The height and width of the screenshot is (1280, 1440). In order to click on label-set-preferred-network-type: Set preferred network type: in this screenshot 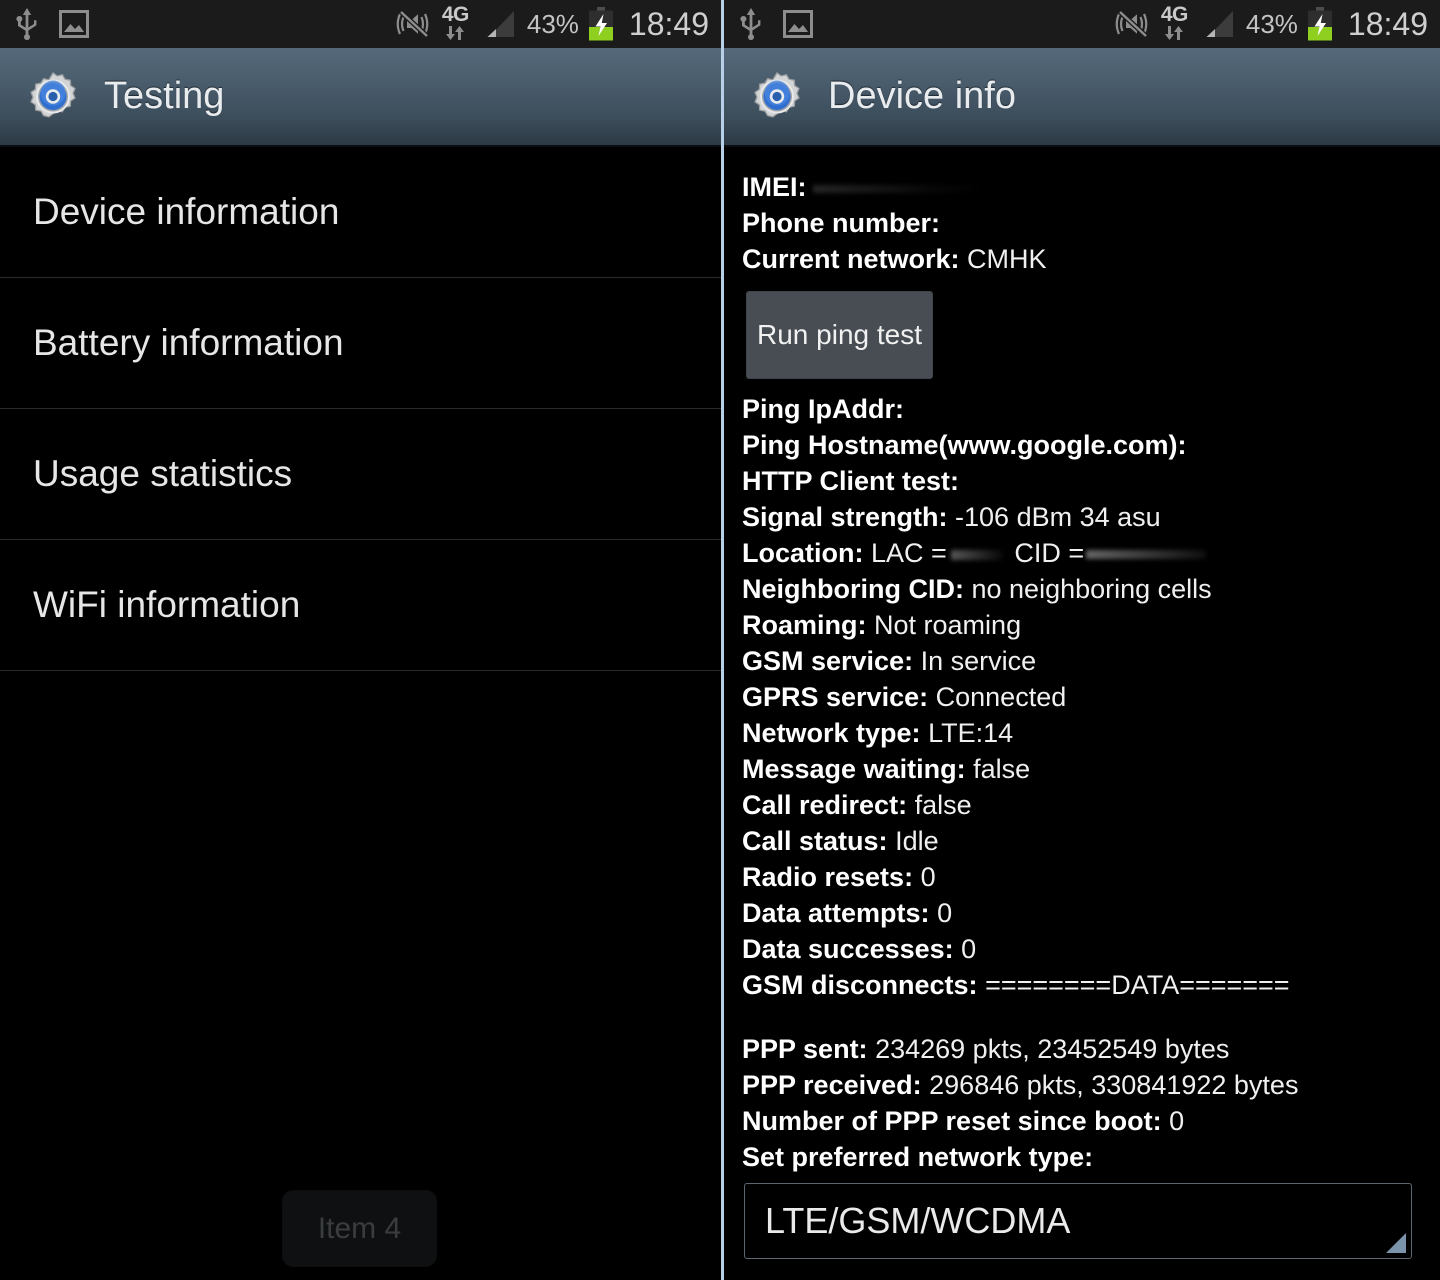, I will do `click(1091, 1157)`.